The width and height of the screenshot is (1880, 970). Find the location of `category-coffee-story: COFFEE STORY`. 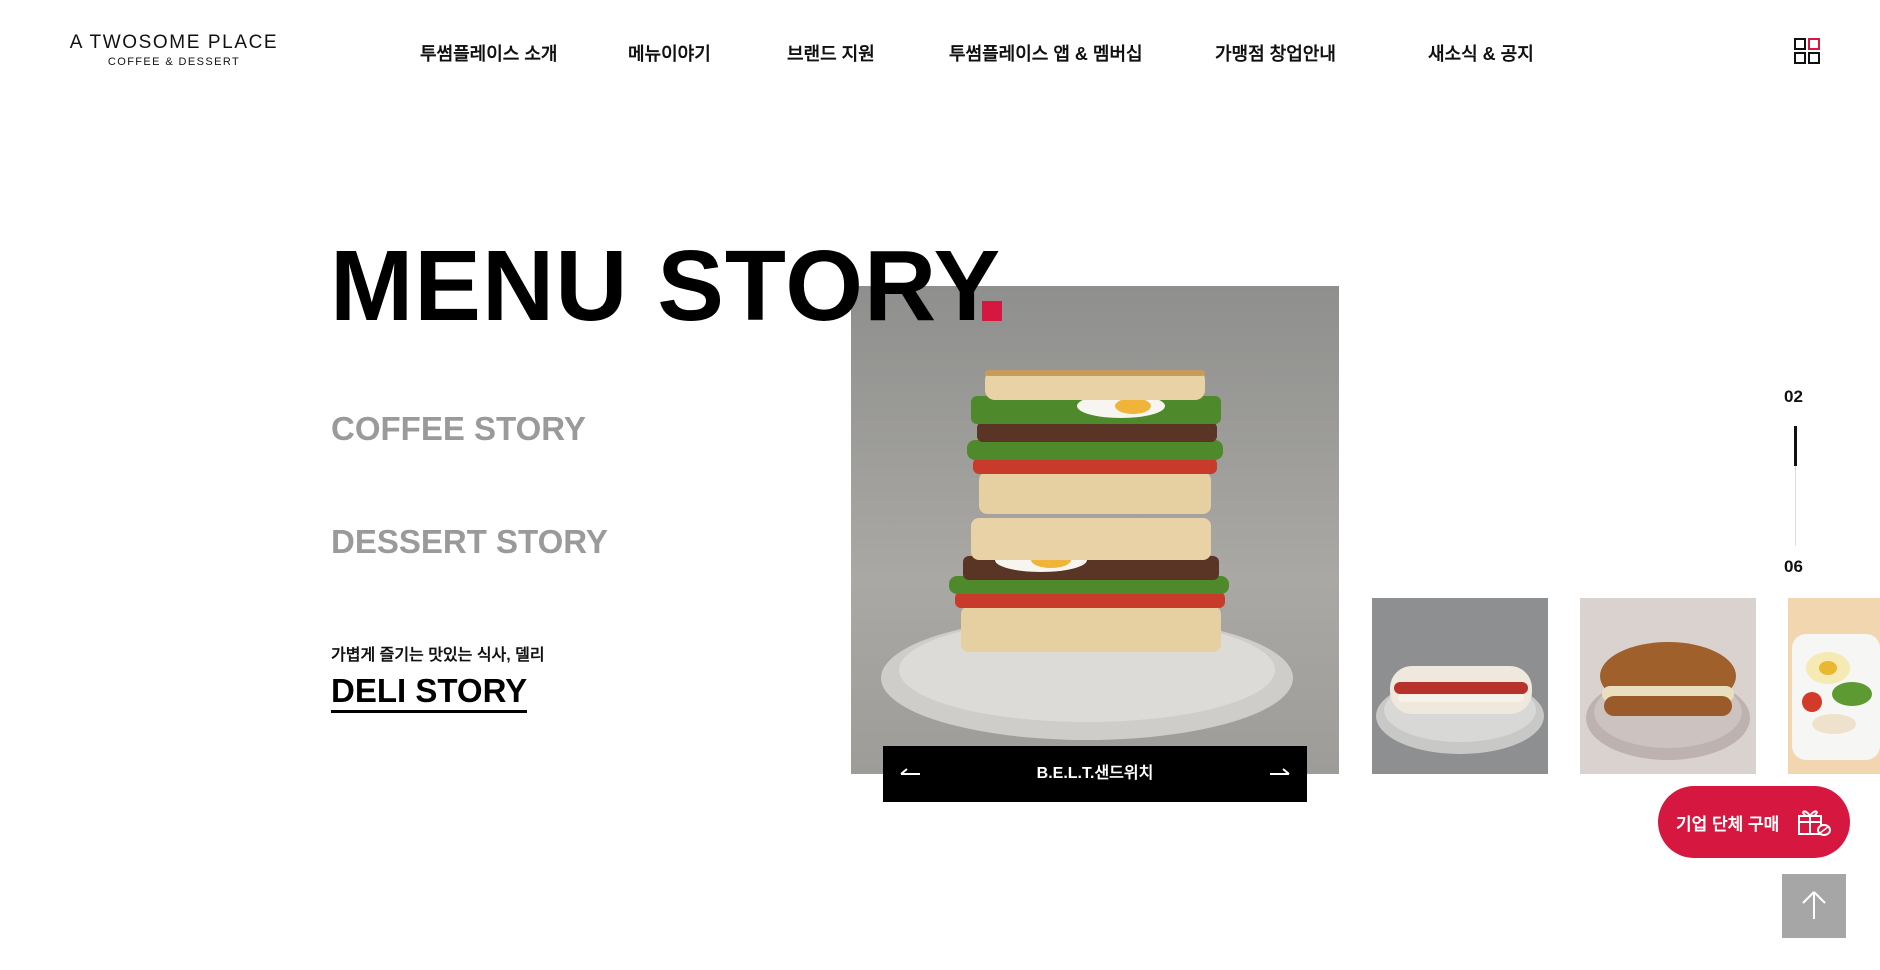

category-coffee-story: COFFEE STORY is located at coordinates (458, 429).